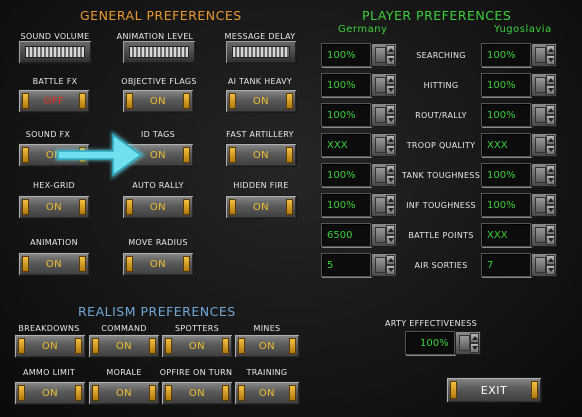 The height and width of the screenshot is (417, 582). Describe the element at coordinates (330, 265) in the screenshot. I see `player-left-value: 5` at that location.